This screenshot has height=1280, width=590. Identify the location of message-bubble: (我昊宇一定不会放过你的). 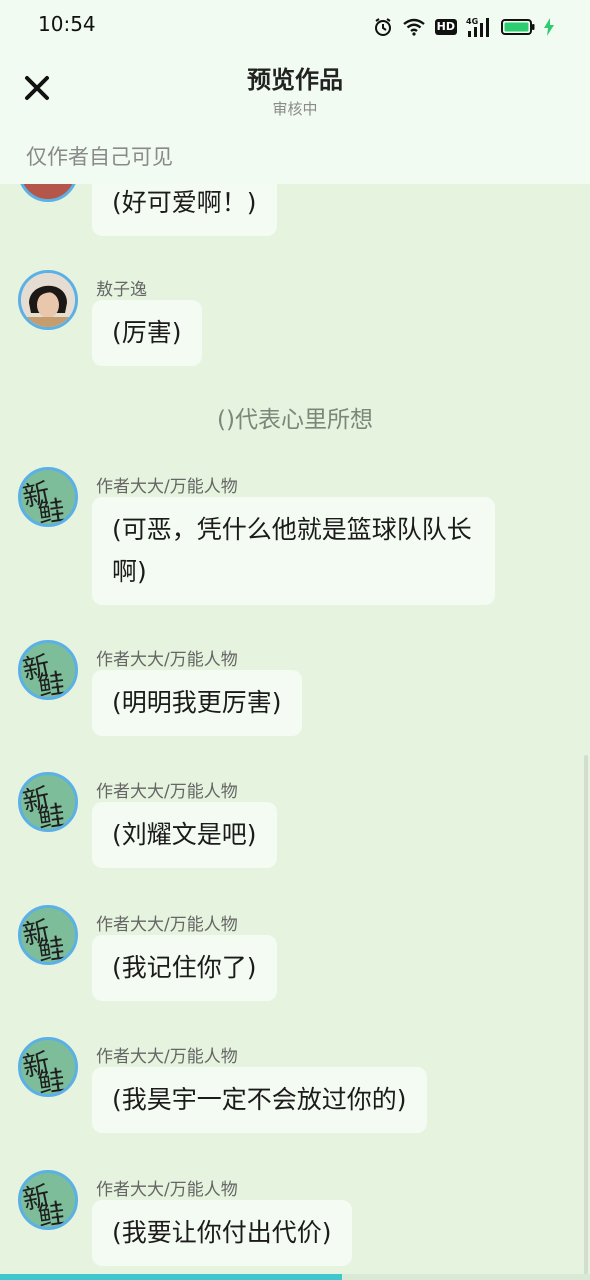
(259, 1100).